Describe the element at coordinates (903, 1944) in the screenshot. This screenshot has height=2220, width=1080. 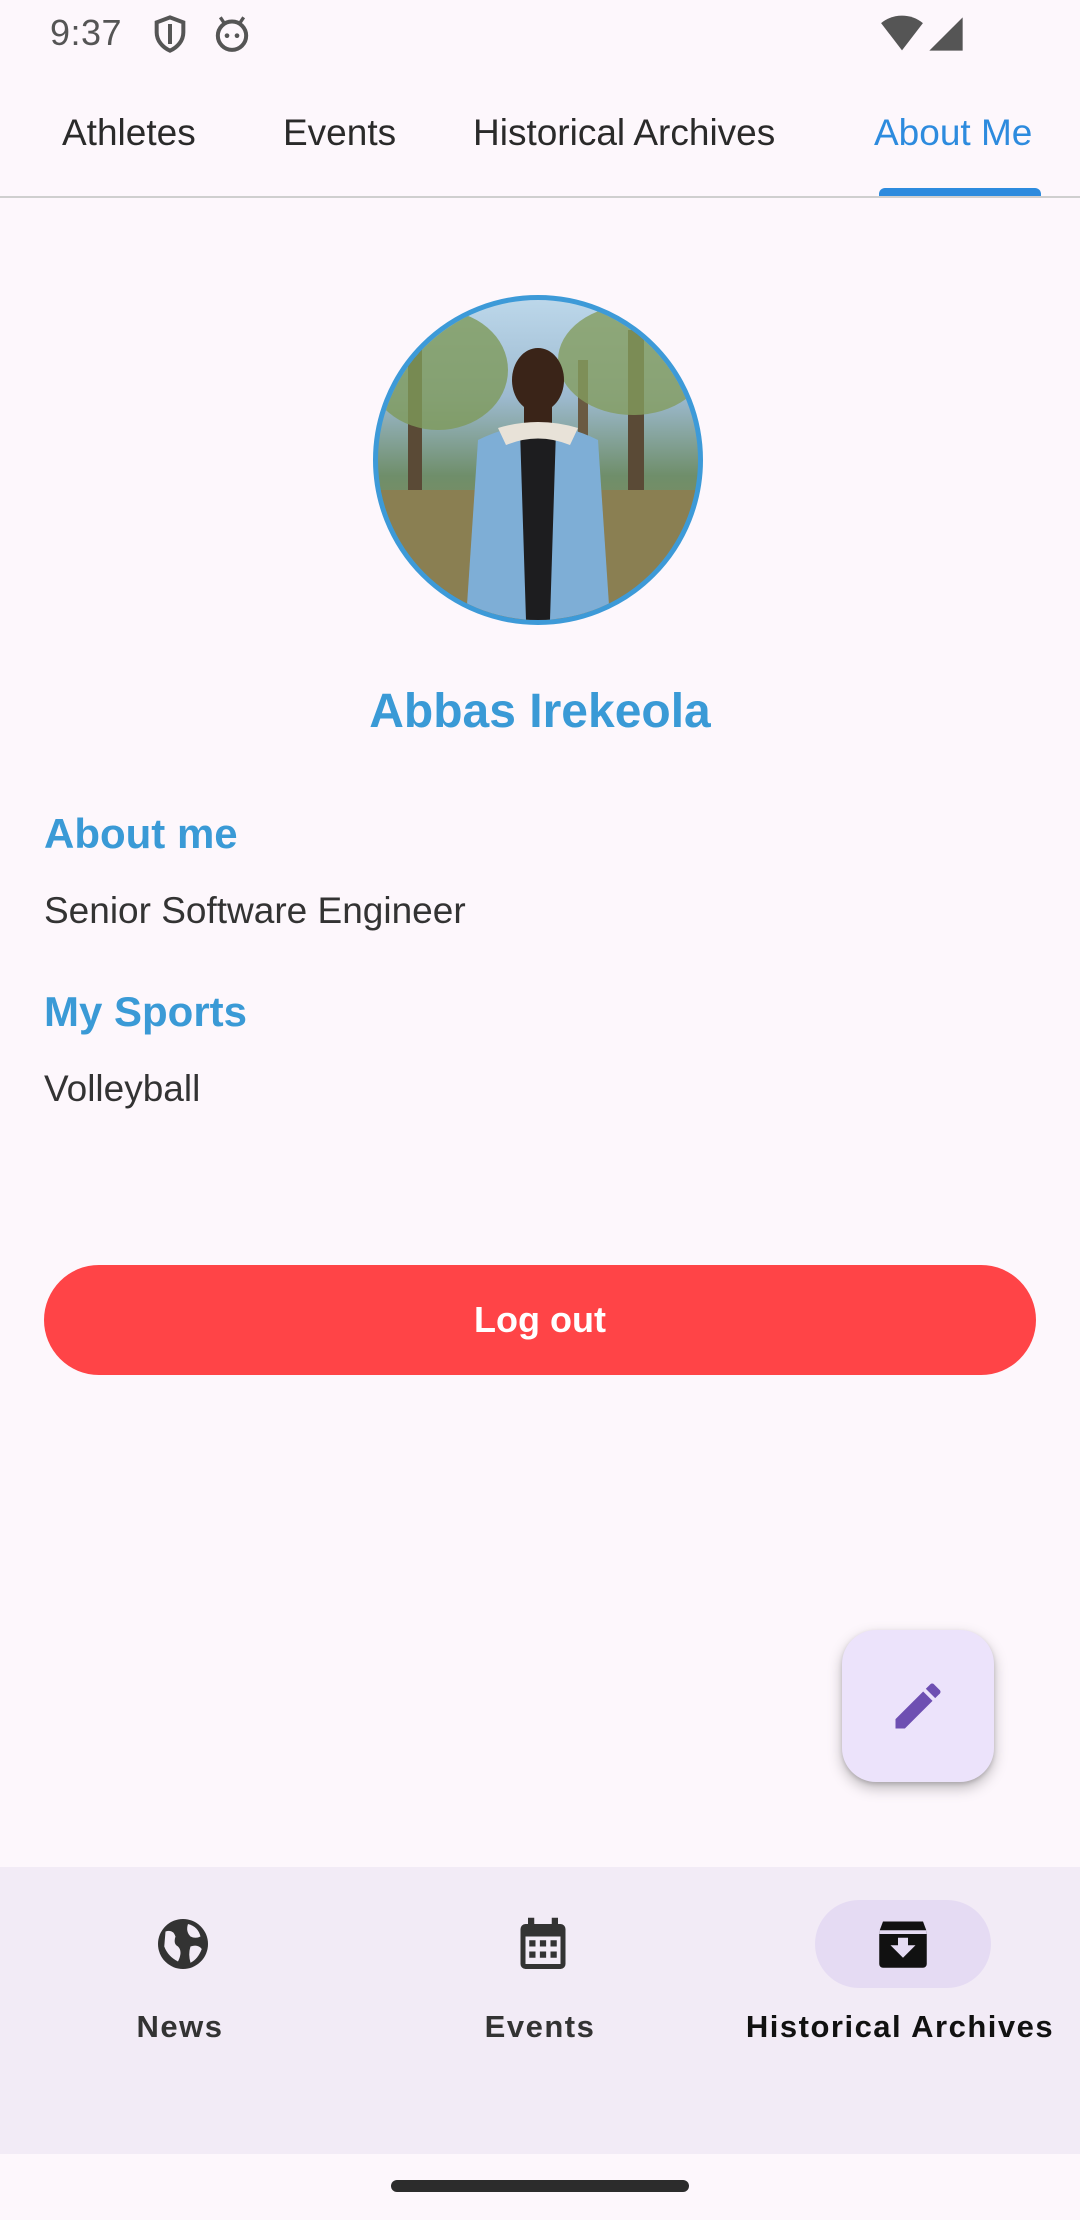
I see `archive-icon` at that location.